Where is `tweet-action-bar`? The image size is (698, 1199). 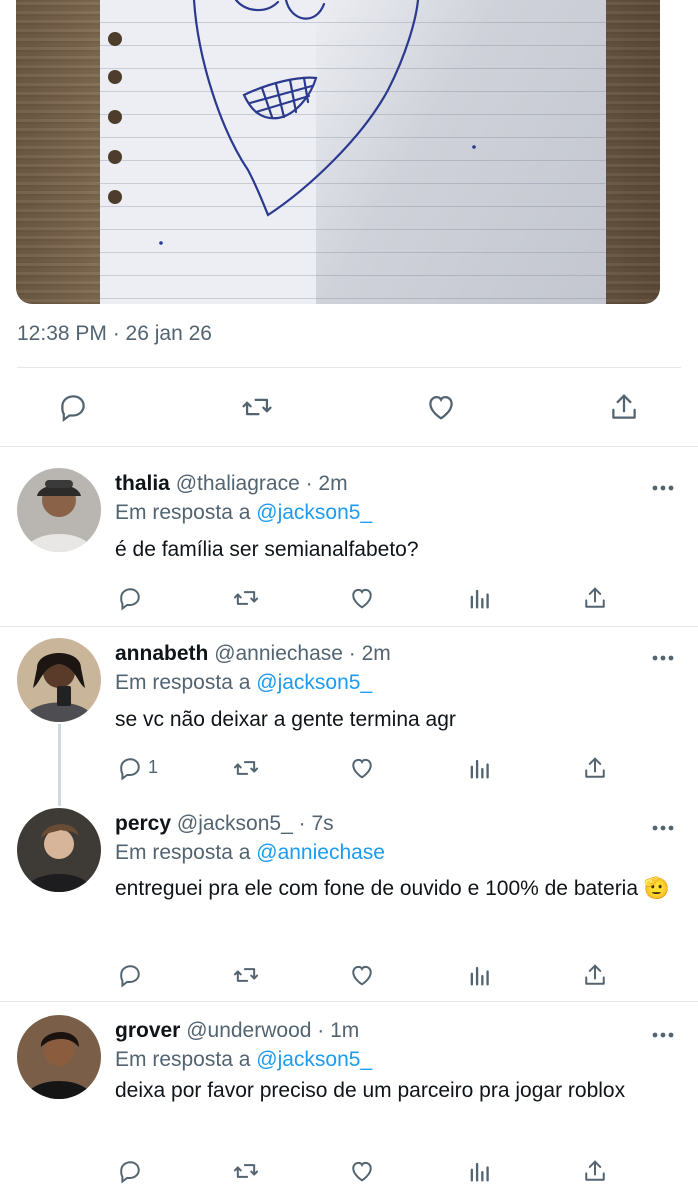 tweet-action-bar is located at coordinates (349, 407).